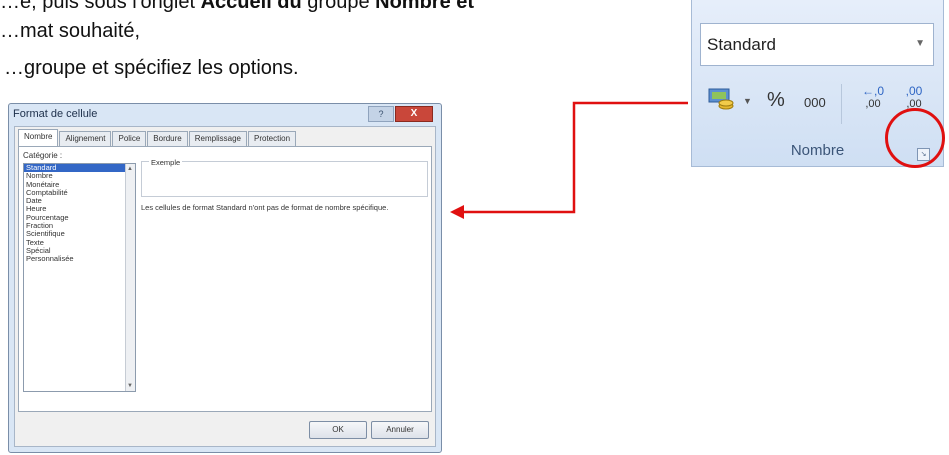 This screenshot has height=455, width=949. Describe the element at coordinates (272, 138) in the screenshot. I see `tab-protection: Protection` at that location.